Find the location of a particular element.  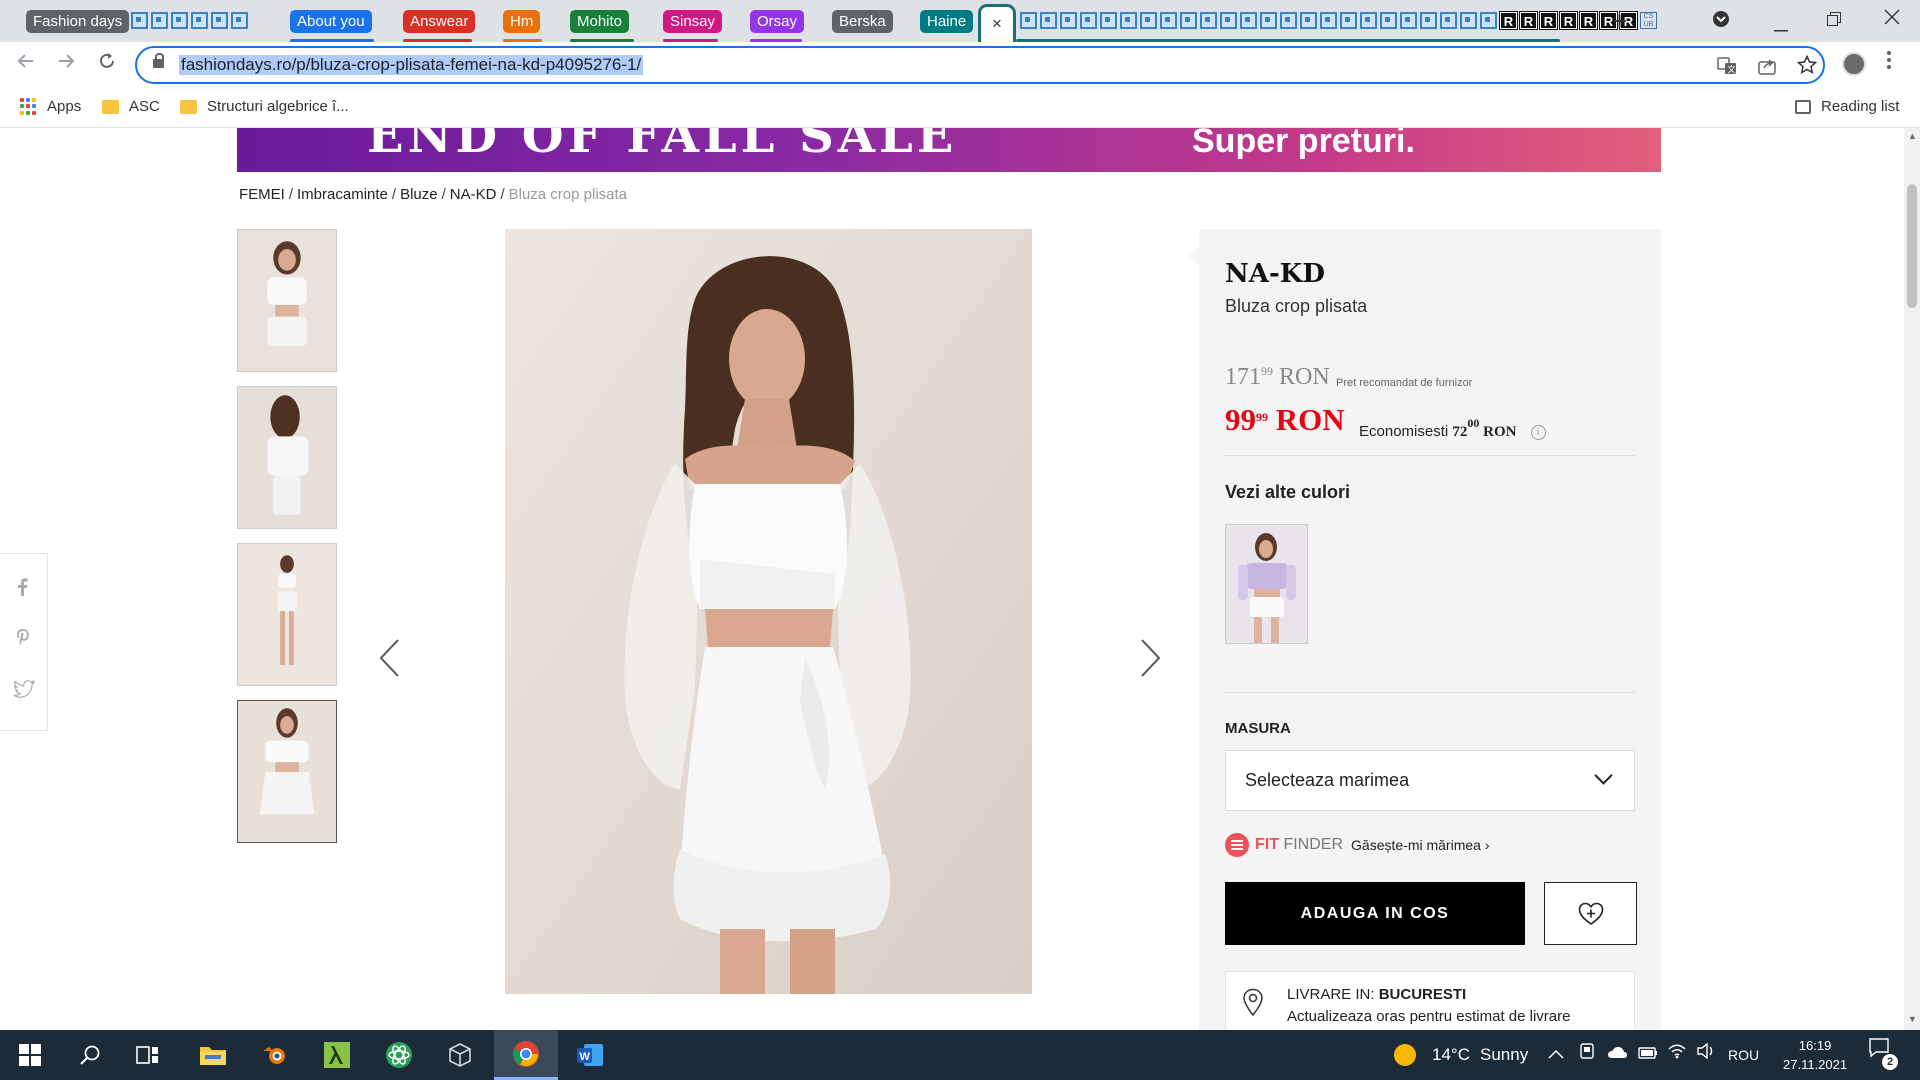

onedrive-cloud-icon is located at coordinates (1617, 1055).